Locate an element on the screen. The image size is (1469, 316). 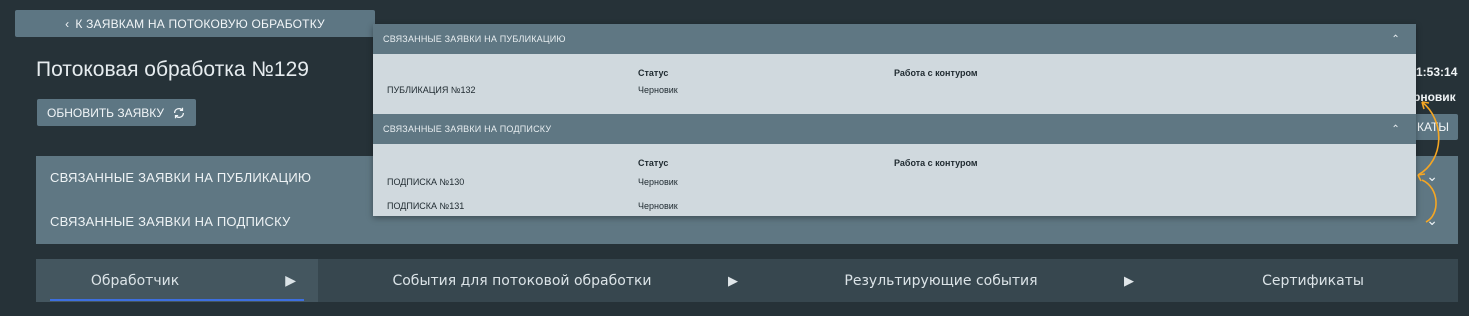
popup-subscription-title: СВЯЗАННЫЕ ЗАЯВКИ НА ПОДПИСКУ is located at coordinates (467, 129).